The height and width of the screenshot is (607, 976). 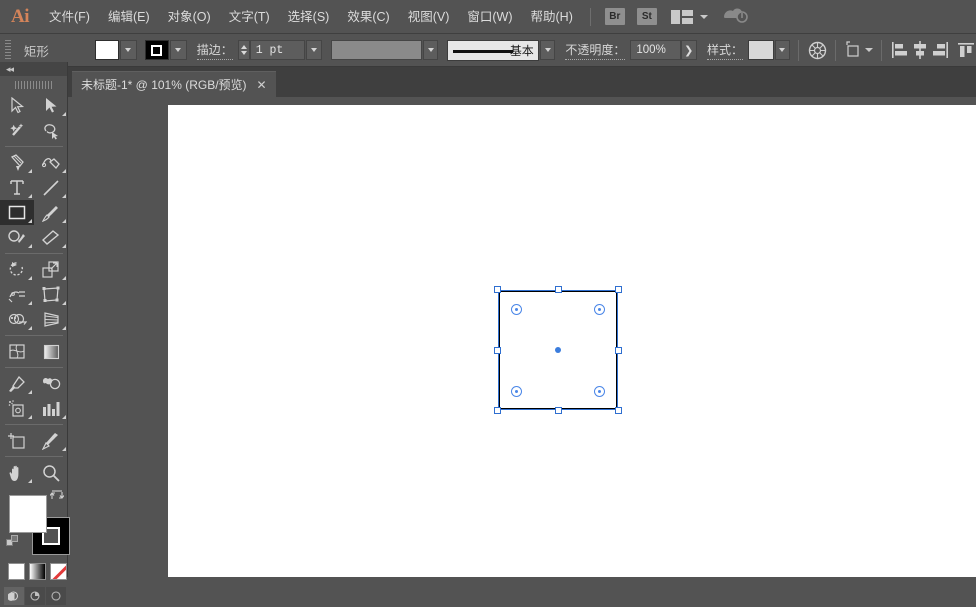 What do you see at coordinates (51, 130) in the screenshot?
I see `lasso-tool` at bounding box center [51, 130].